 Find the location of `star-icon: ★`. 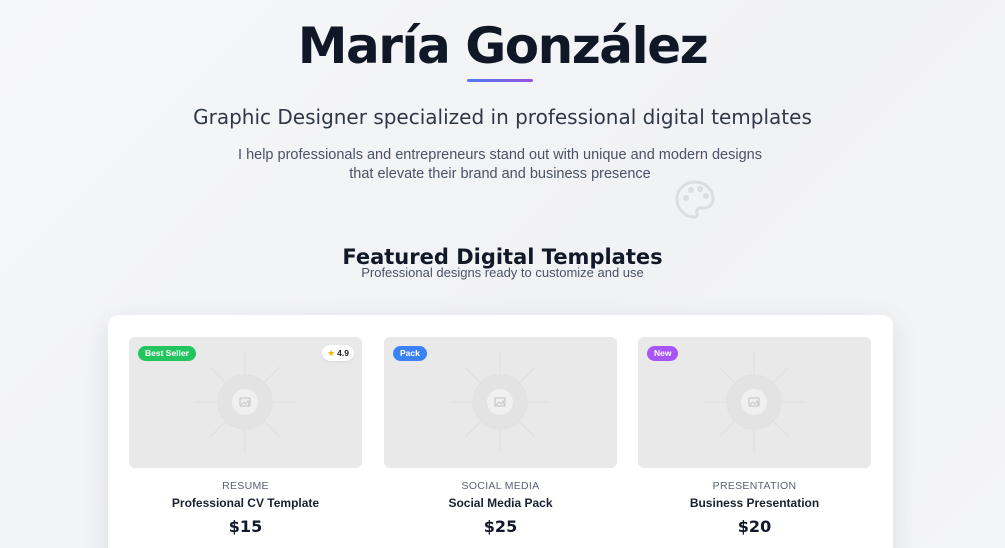

star-icon: ★ is located at coordinates (331, 353).